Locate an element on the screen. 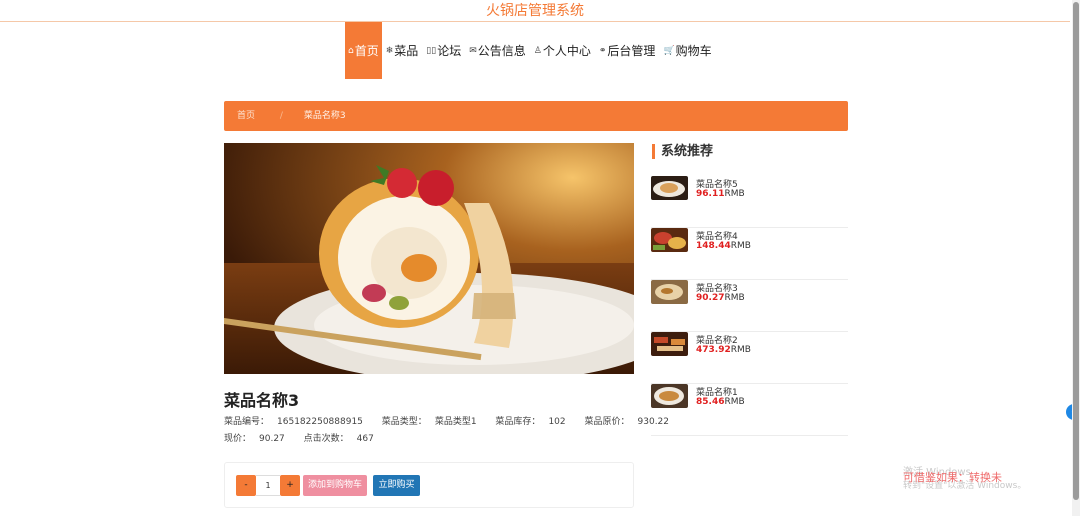 The width and height of the screenshot is (1080, 516). recommend-item: 菜品名称4 148.44RMB is located at coordinates (749, 254).